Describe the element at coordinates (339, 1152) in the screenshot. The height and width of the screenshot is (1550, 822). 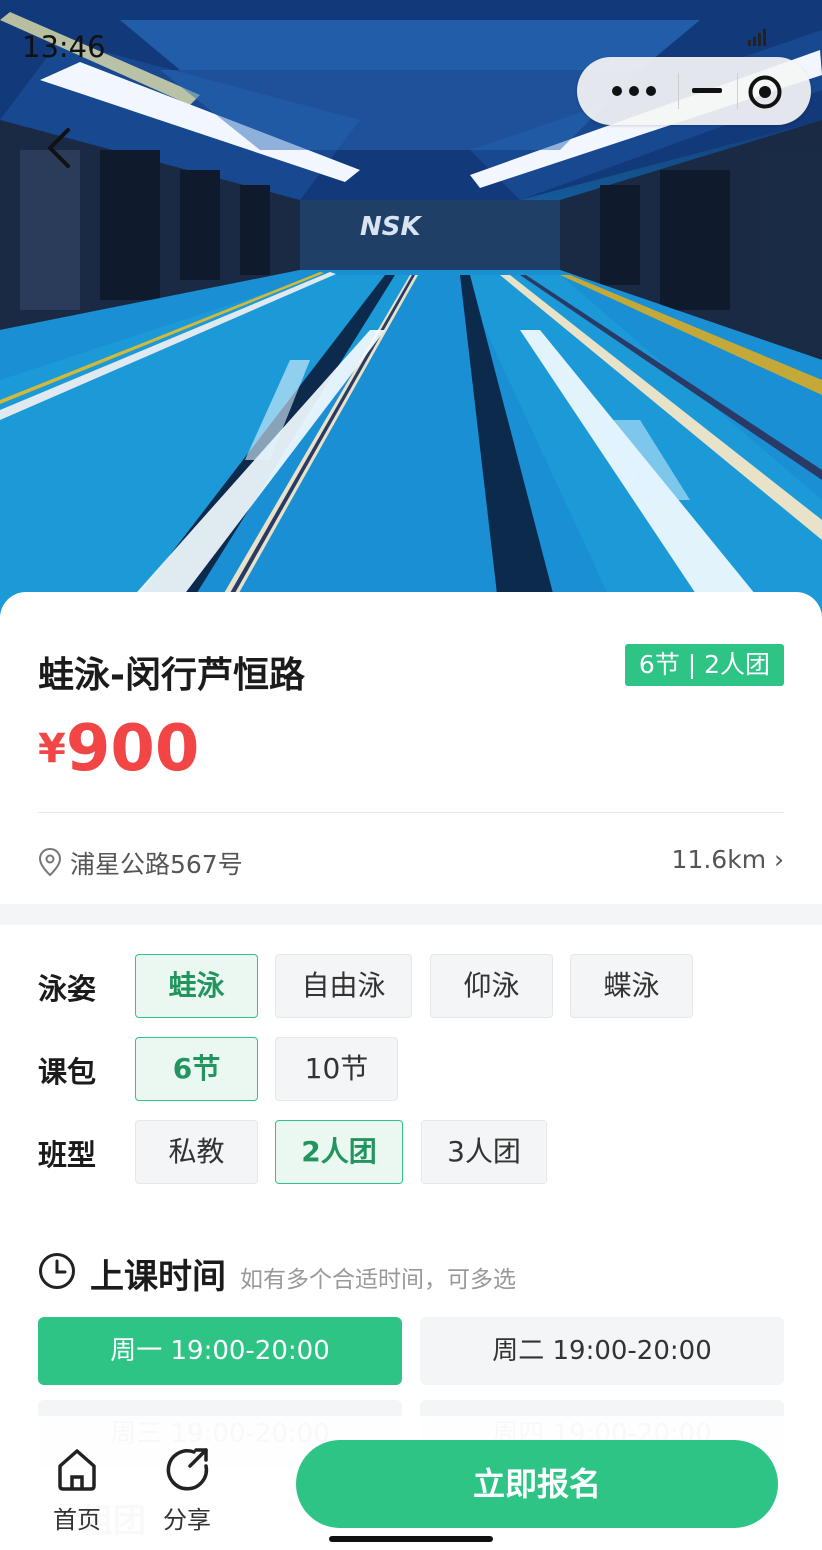
I see `class-option-2-person: 2人团` at that location.